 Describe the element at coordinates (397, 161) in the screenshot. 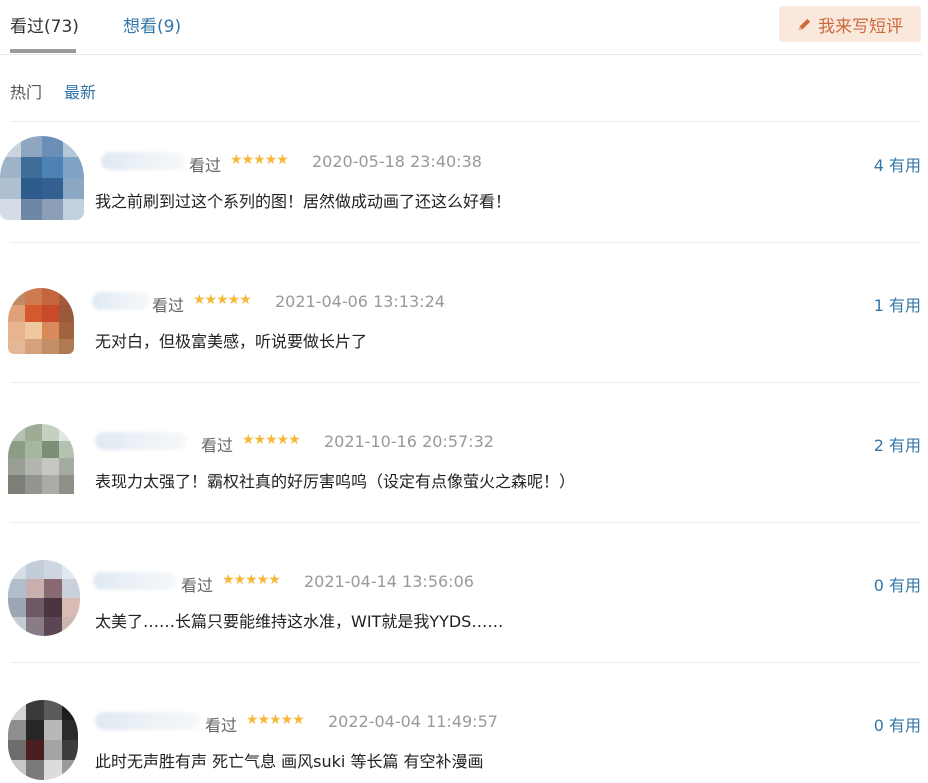

I see `comment-time: 2020-05-18 23:40:38` at that location.